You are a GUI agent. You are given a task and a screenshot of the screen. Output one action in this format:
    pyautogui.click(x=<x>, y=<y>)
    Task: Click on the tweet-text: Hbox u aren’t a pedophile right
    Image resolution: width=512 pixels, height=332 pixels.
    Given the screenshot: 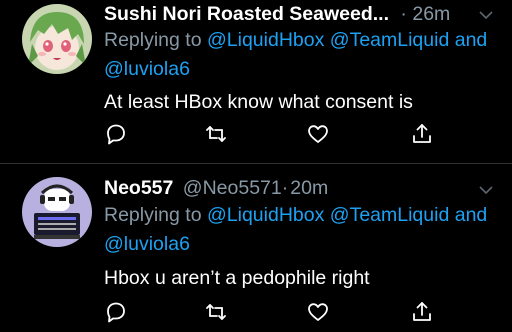 What is the action you would take?
    pyautogui.click(x=237, y=278)
    